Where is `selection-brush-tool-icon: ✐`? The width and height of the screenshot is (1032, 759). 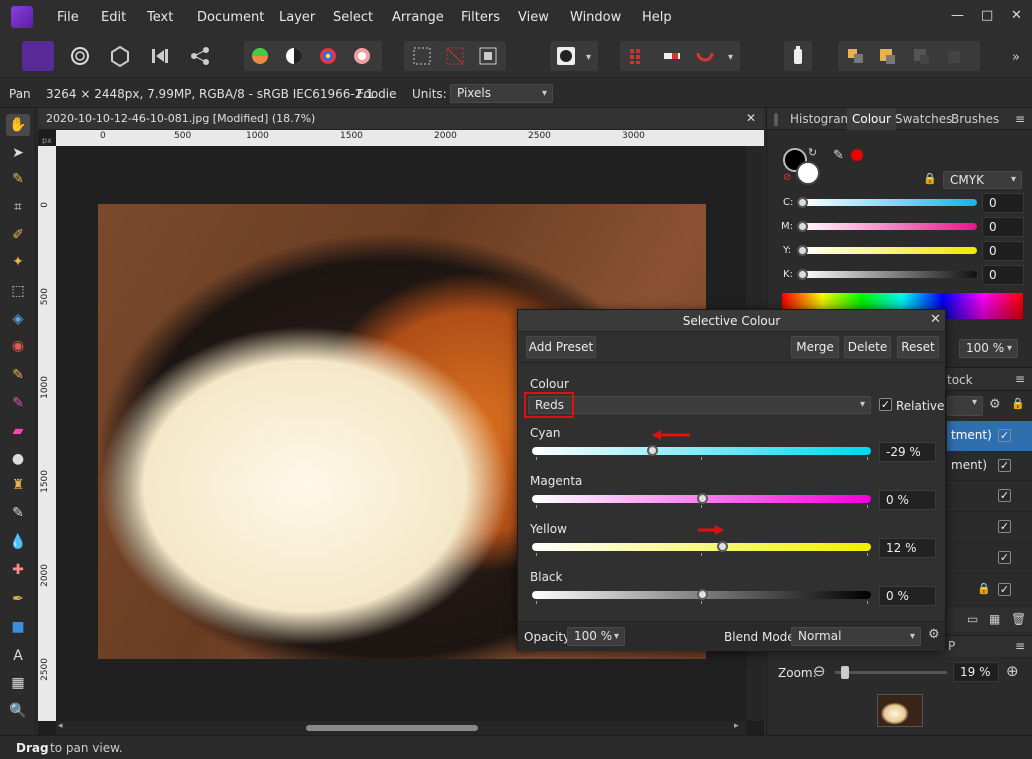 selection-brush-tool-icon: ✐ is located at coordinates (18, 235).